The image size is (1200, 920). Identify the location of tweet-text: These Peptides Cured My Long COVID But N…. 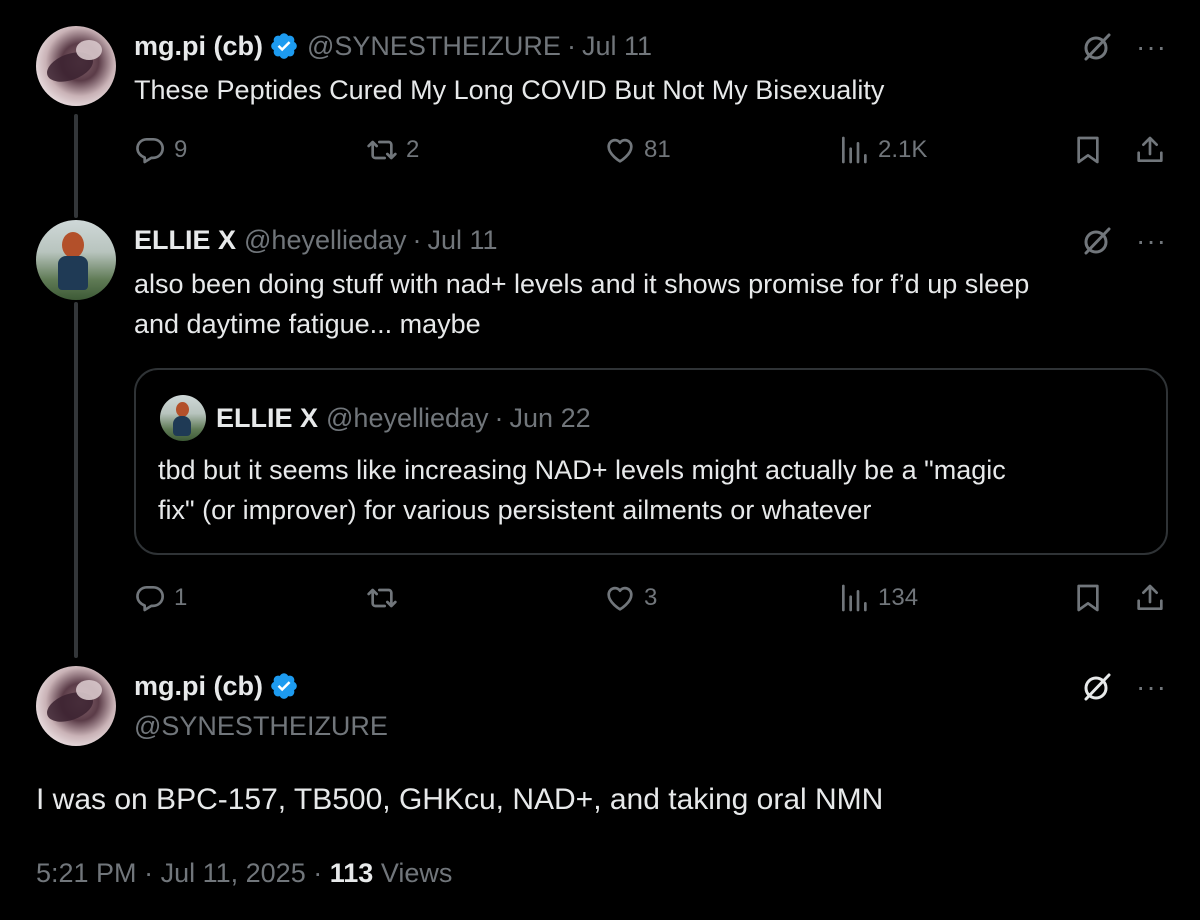
(509, 90).